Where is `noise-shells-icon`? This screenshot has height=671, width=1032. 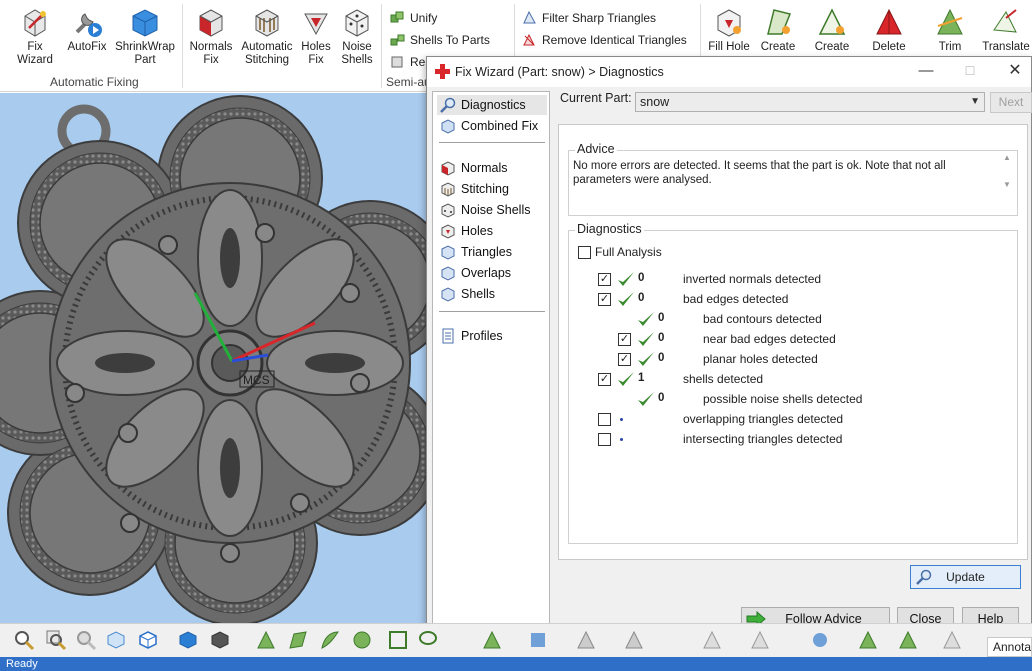
noise-shells-icon is located at coordinates (448, 210).